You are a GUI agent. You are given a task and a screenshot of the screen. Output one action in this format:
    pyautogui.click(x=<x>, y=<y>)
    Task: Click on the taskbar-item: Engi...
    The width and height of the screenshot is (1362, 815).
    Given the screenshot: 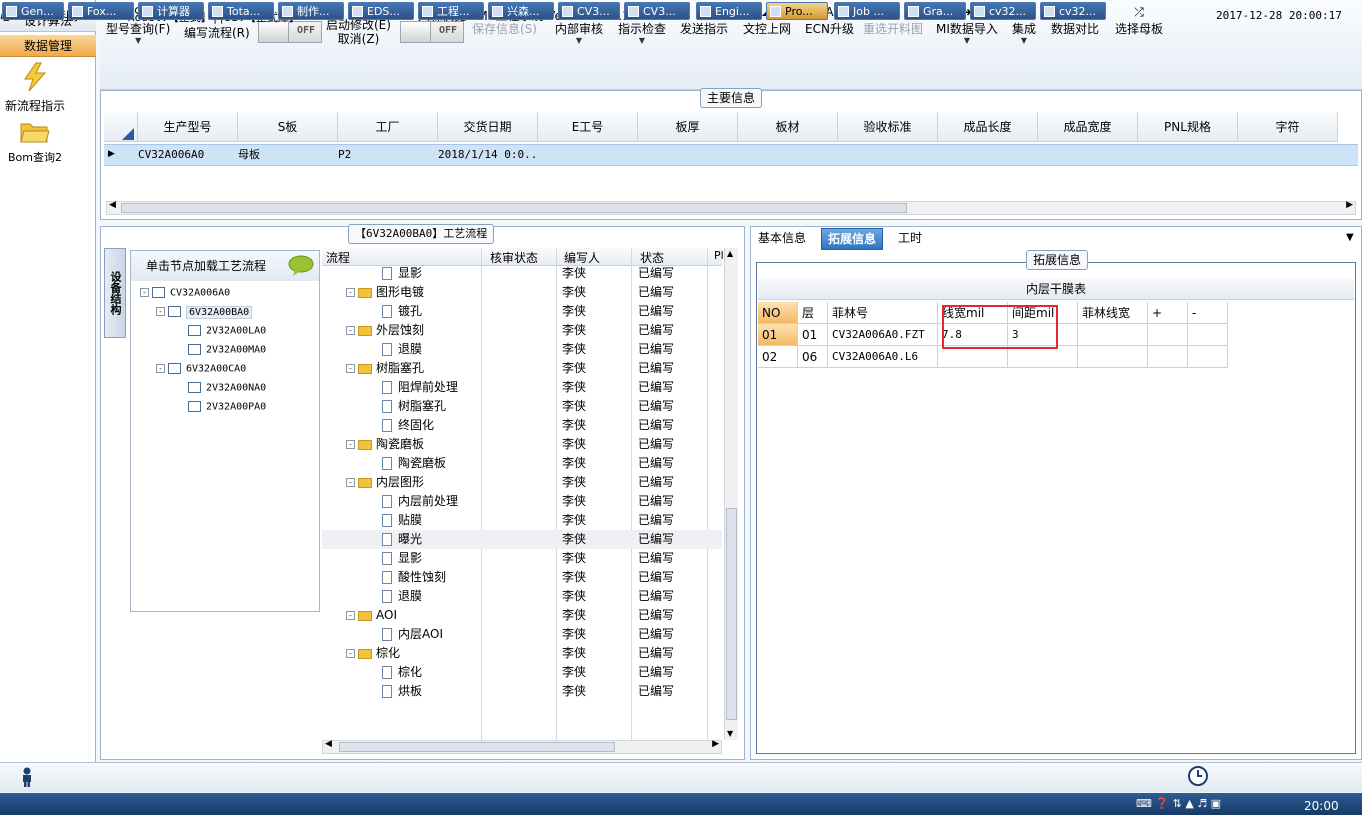 What is the action you would take?
    pyautogui.click(x=729, y=11)
    